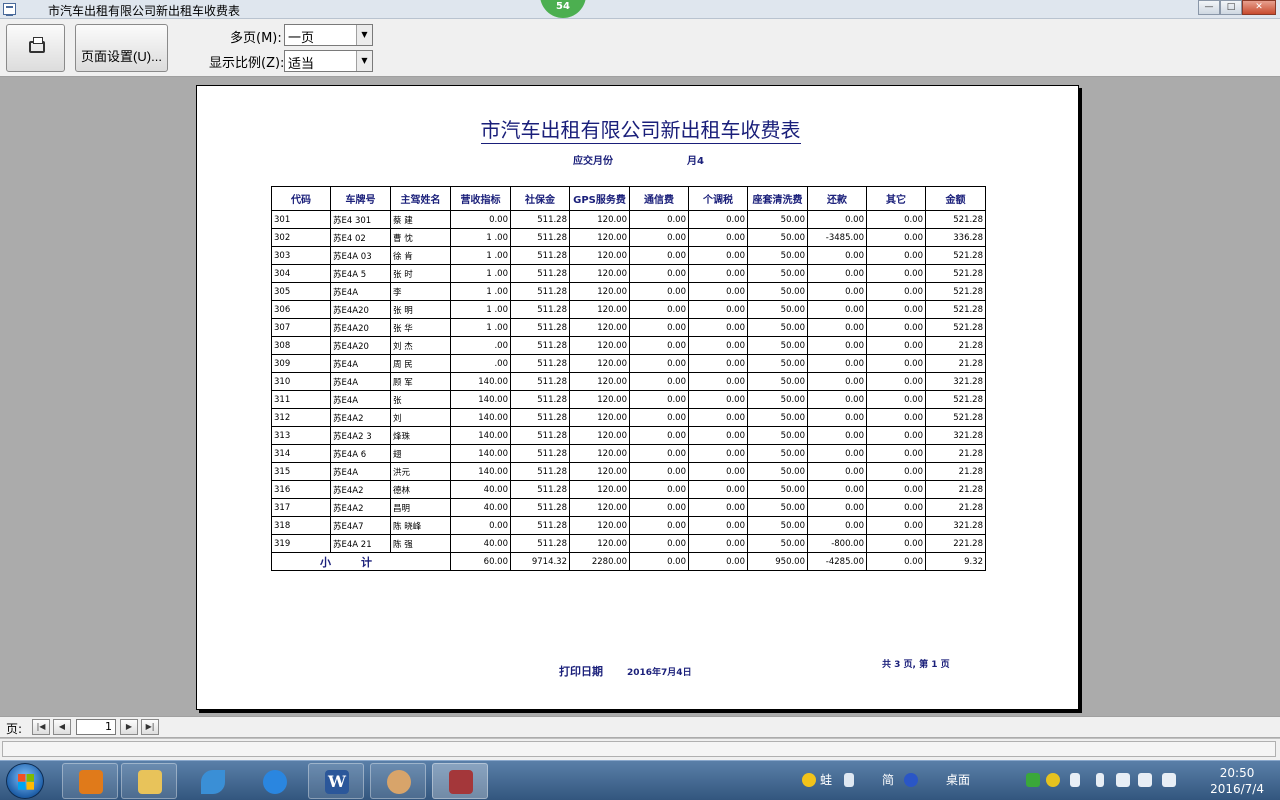  Describe the element at coordinates (9, 9) in the screenshot. I see `app-icon` at that location.